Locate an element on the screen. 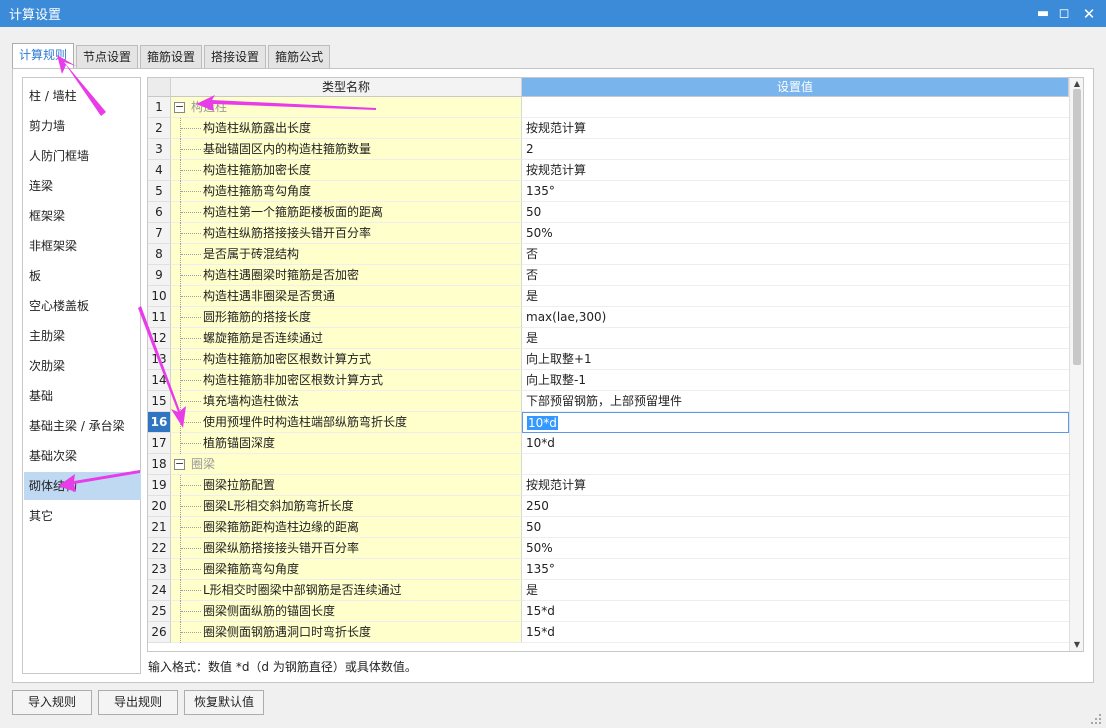 The width and height of the screenshot is (1106, 728). resize-grip-icon is located at coordinates (1096, 719).